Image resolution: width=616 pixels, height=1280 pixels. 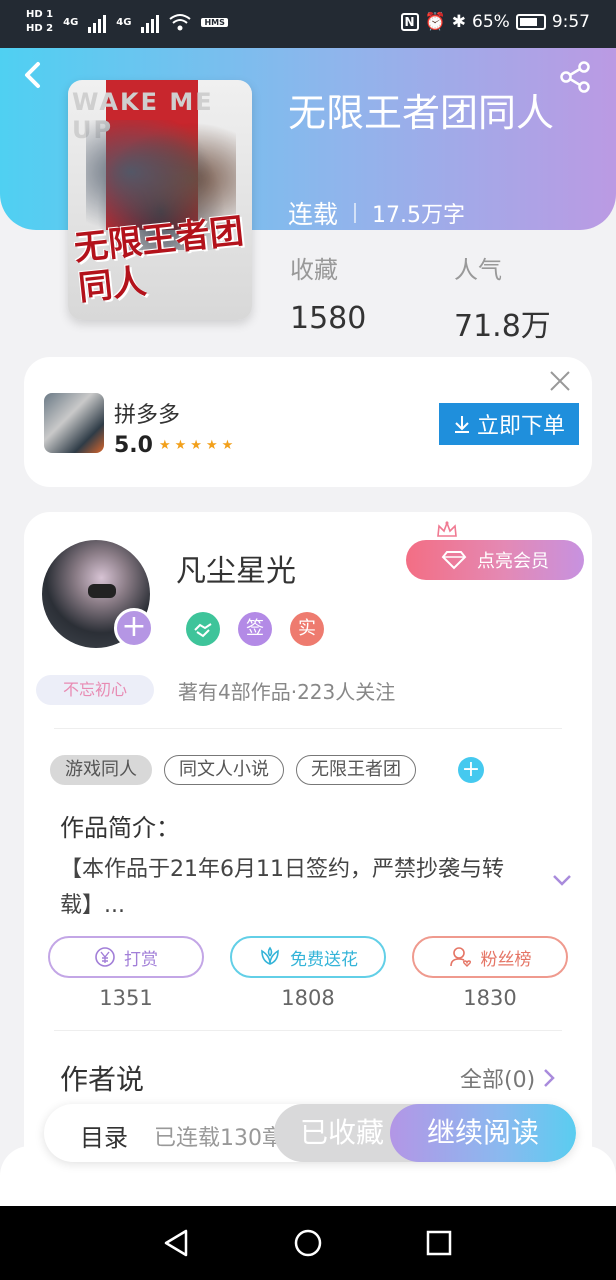 I want to click on nfc-icon: N, so click(x=409, y=22).